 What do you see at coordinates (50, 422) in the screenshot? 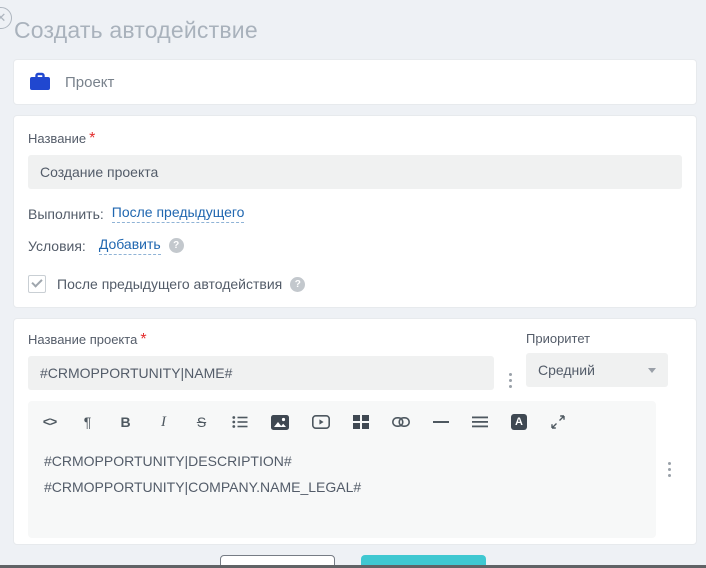
I see `code-icon: <>` at bounding box center [50, 422].